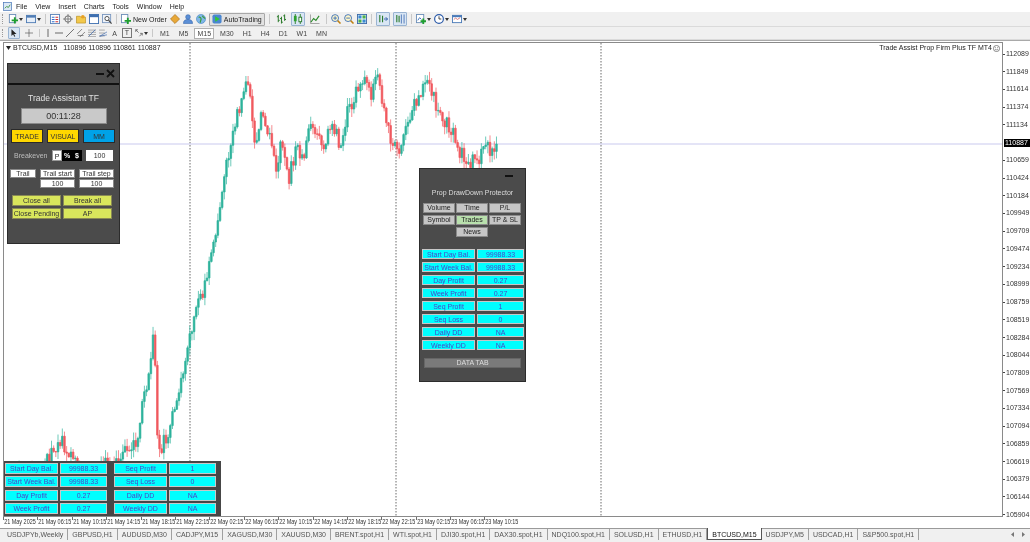 The image size is (1030, 542). I want to click on document-plus-icon, so click(126, 19).